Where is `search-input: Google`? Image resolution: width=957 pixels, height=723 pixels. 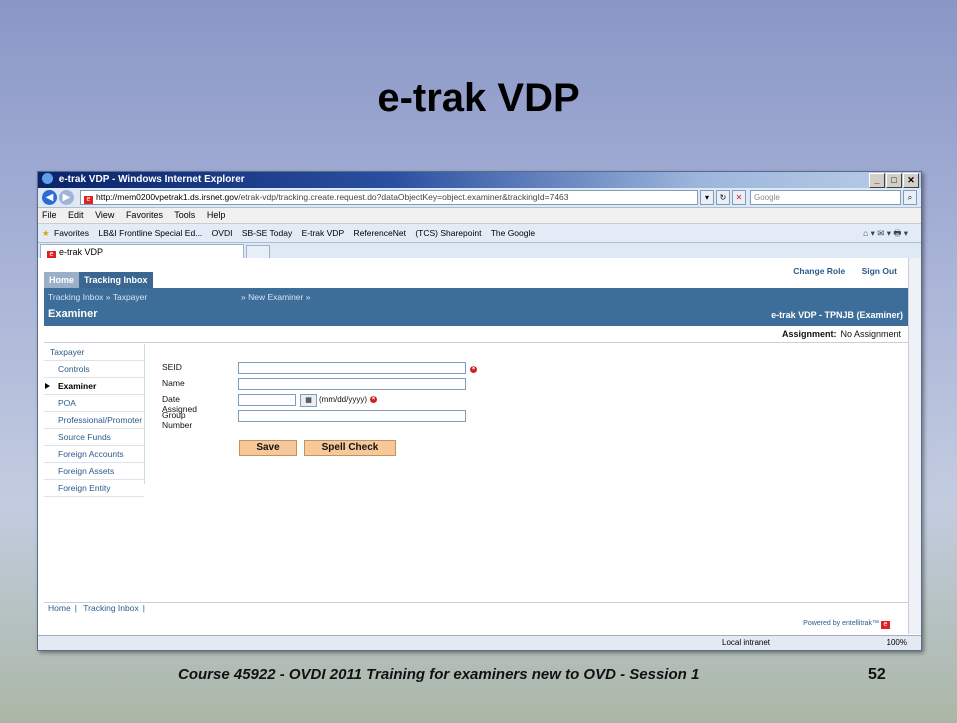
search-input: Google is located at coordinates (825, 197).